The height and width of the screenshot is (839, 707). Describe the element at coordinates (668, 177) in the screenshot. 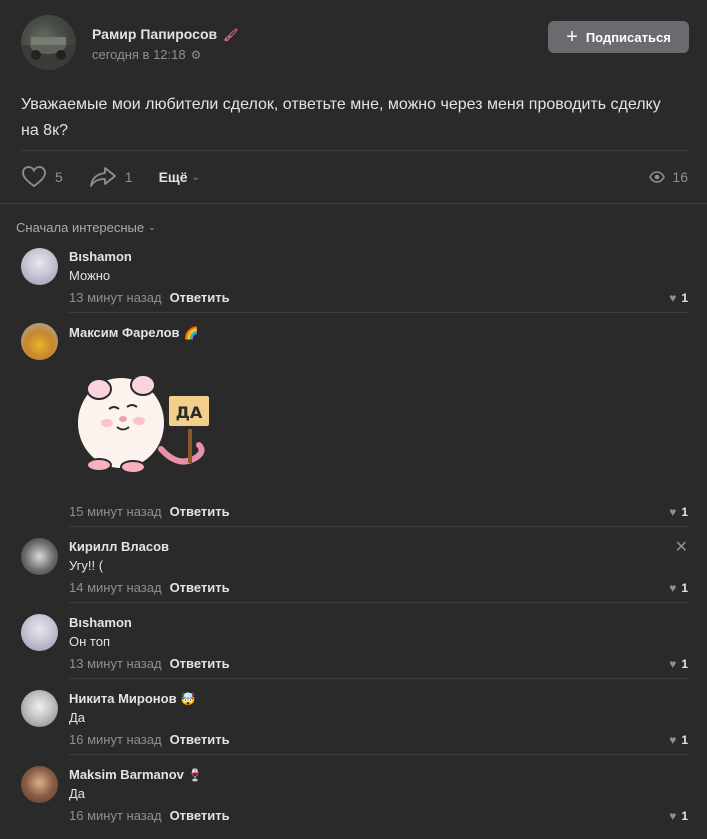

I see `views-counter: 16` at that location.